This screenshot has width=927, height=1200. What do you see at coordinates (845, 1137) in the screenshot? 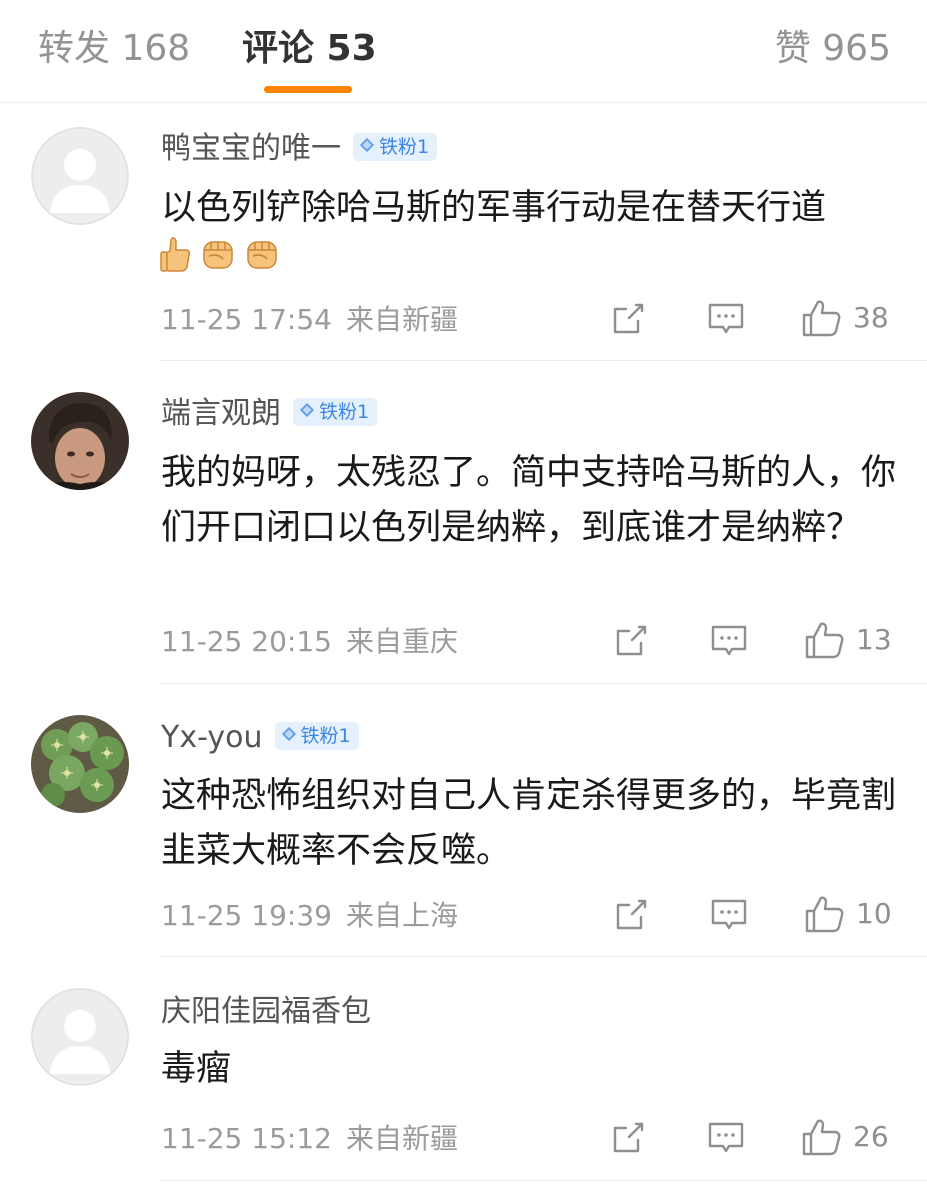
I see `like-button: 26` at bounding box center [845, 1137].